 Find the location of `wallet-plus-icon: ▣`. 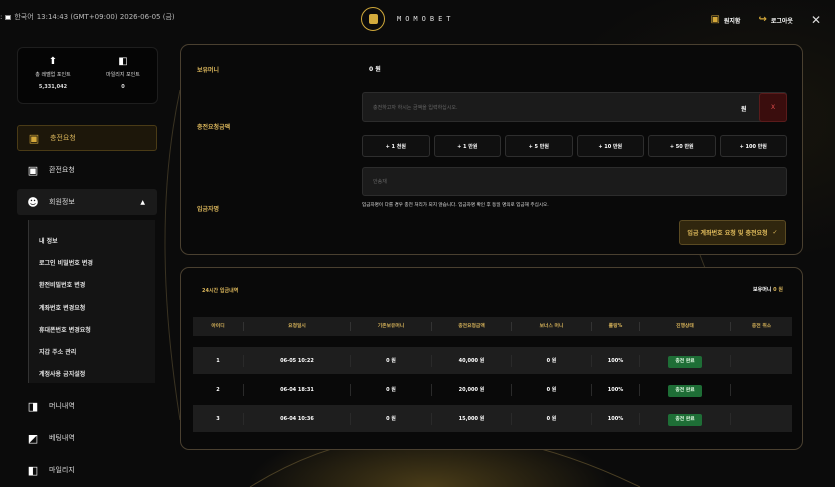

wallet-plus-icon: ▣ is located at coordinates (34, 138).